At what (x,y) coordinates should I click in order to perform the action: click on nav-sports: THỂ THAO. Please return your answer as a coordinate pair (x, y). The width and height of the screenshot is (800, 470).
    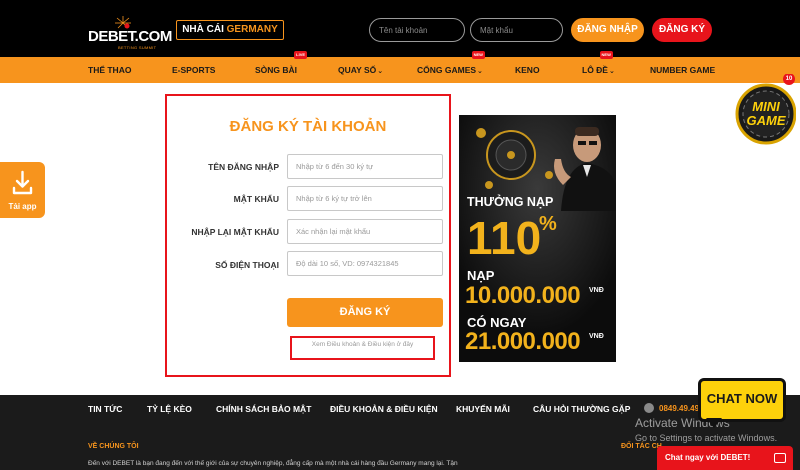
    Looking at the image, I should click on (109, 70).